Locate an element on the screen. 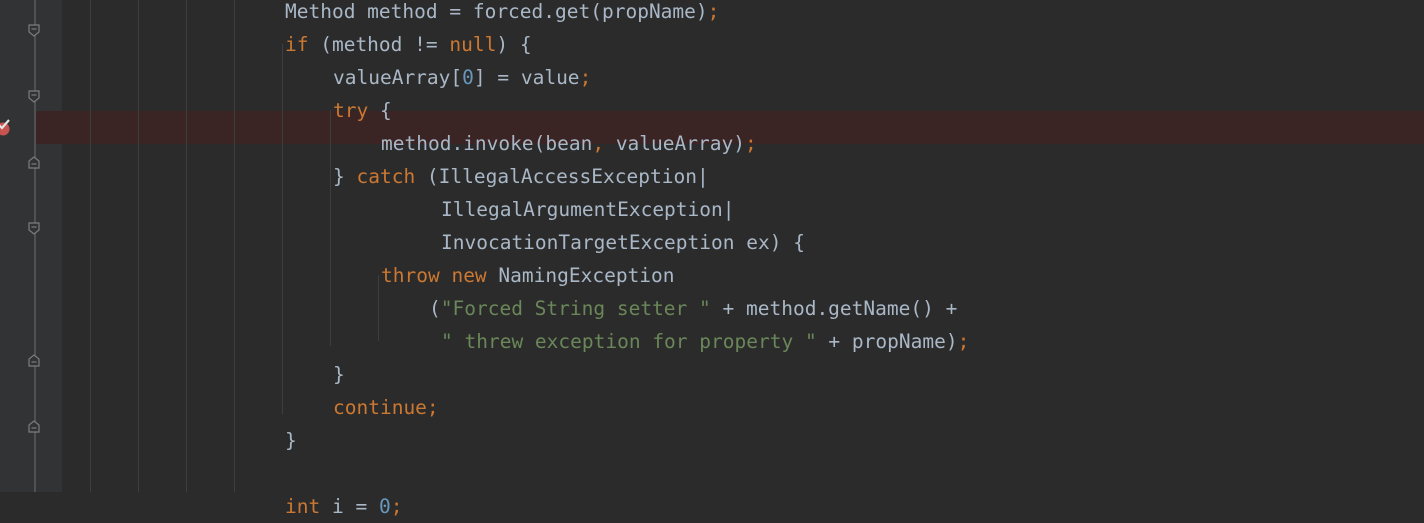 This screenshot has height=523, width=1424. code-line: } catch (IllegalAccessException| is located at coordinates (521, 176).